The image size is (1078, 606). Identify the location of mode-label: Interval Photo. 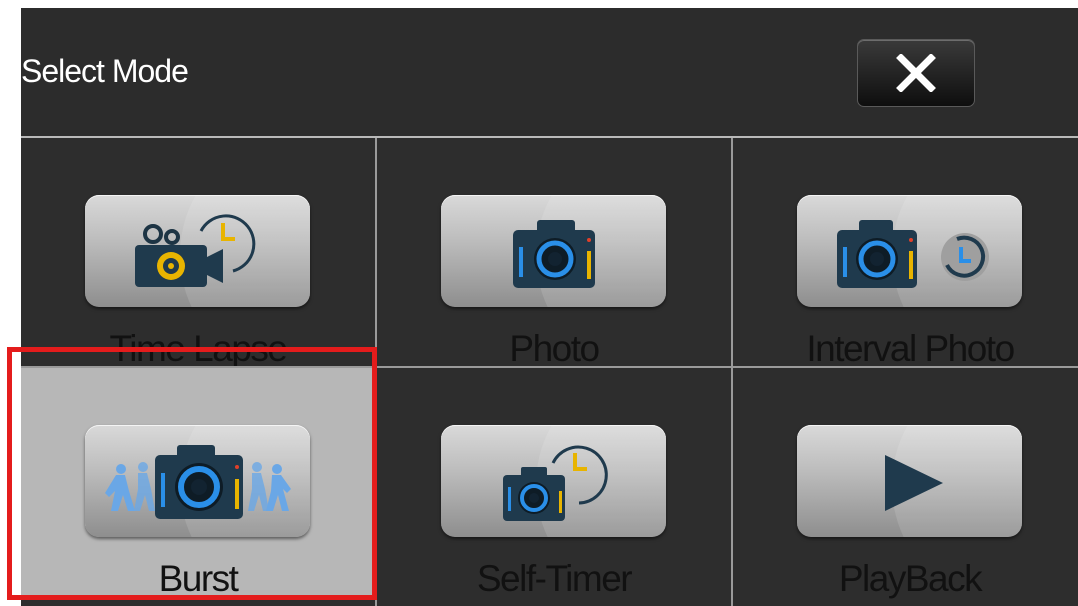
(910, 348).